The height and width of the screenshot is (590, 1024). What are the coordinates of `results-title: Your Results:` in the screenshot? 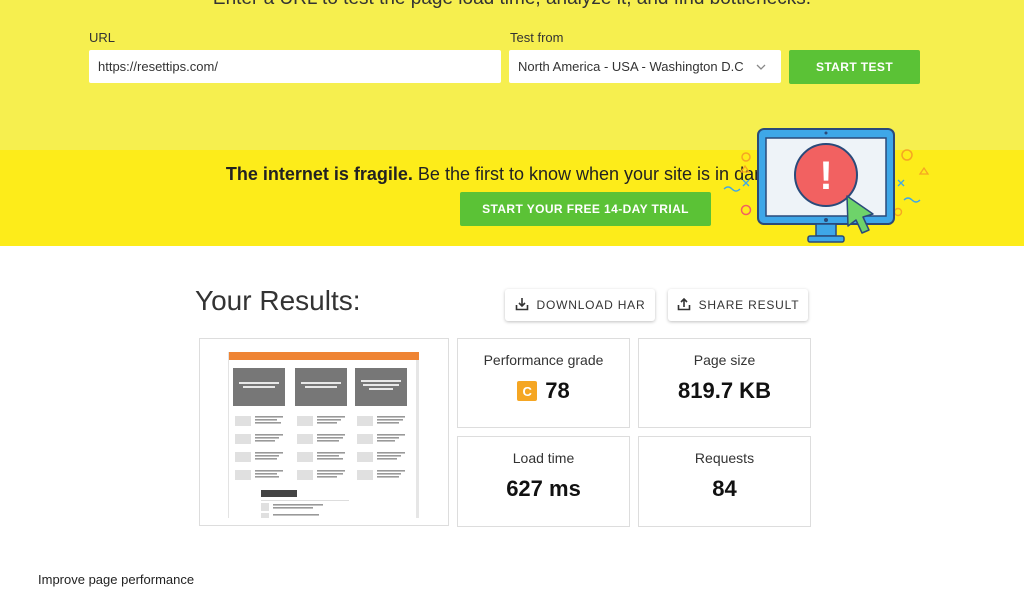 It's located at (278, 300).